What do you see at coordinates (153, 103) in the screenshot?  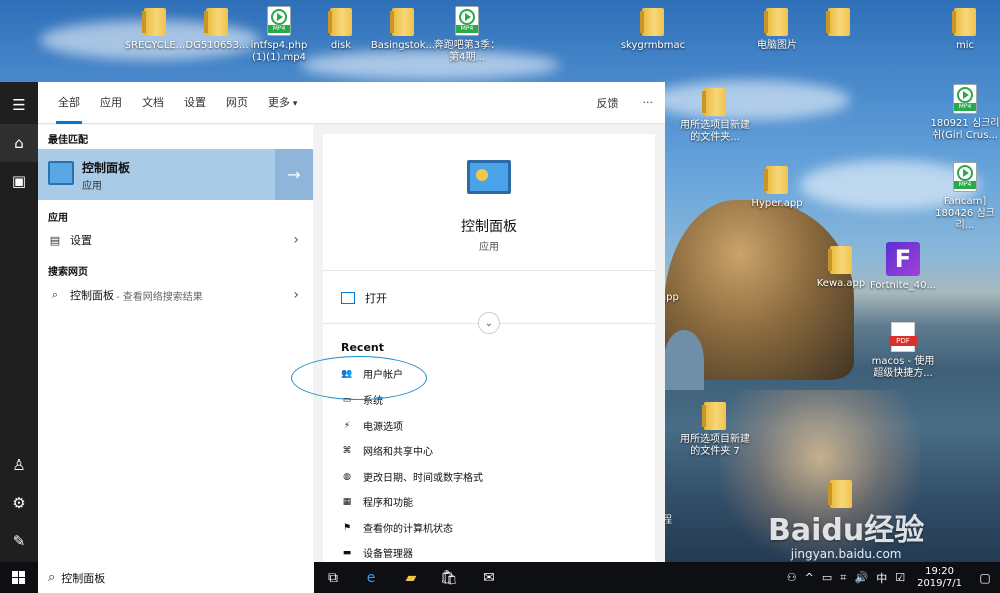 I see `tab-documents: 文档` at bounding box center [153, 103].